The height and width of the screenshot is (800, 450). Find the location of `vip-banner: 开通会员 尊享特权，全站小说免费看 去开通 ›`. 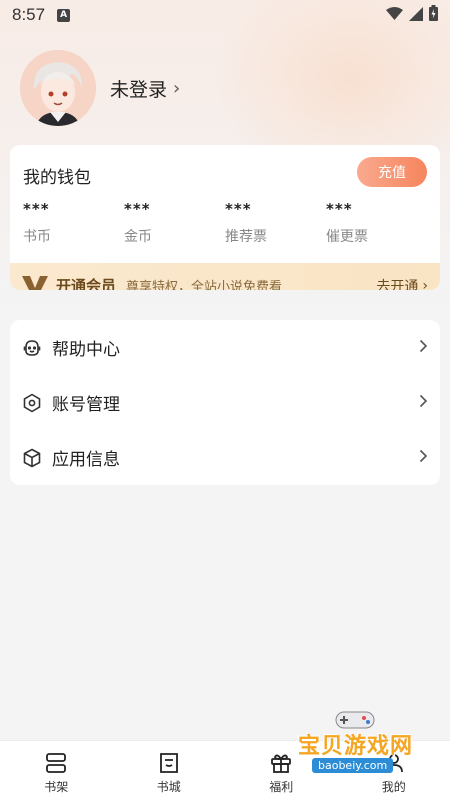

vip-banner: 开通会员 尊享特权，全站小说免费看 去开通 › is located at coordinates (225, 276).